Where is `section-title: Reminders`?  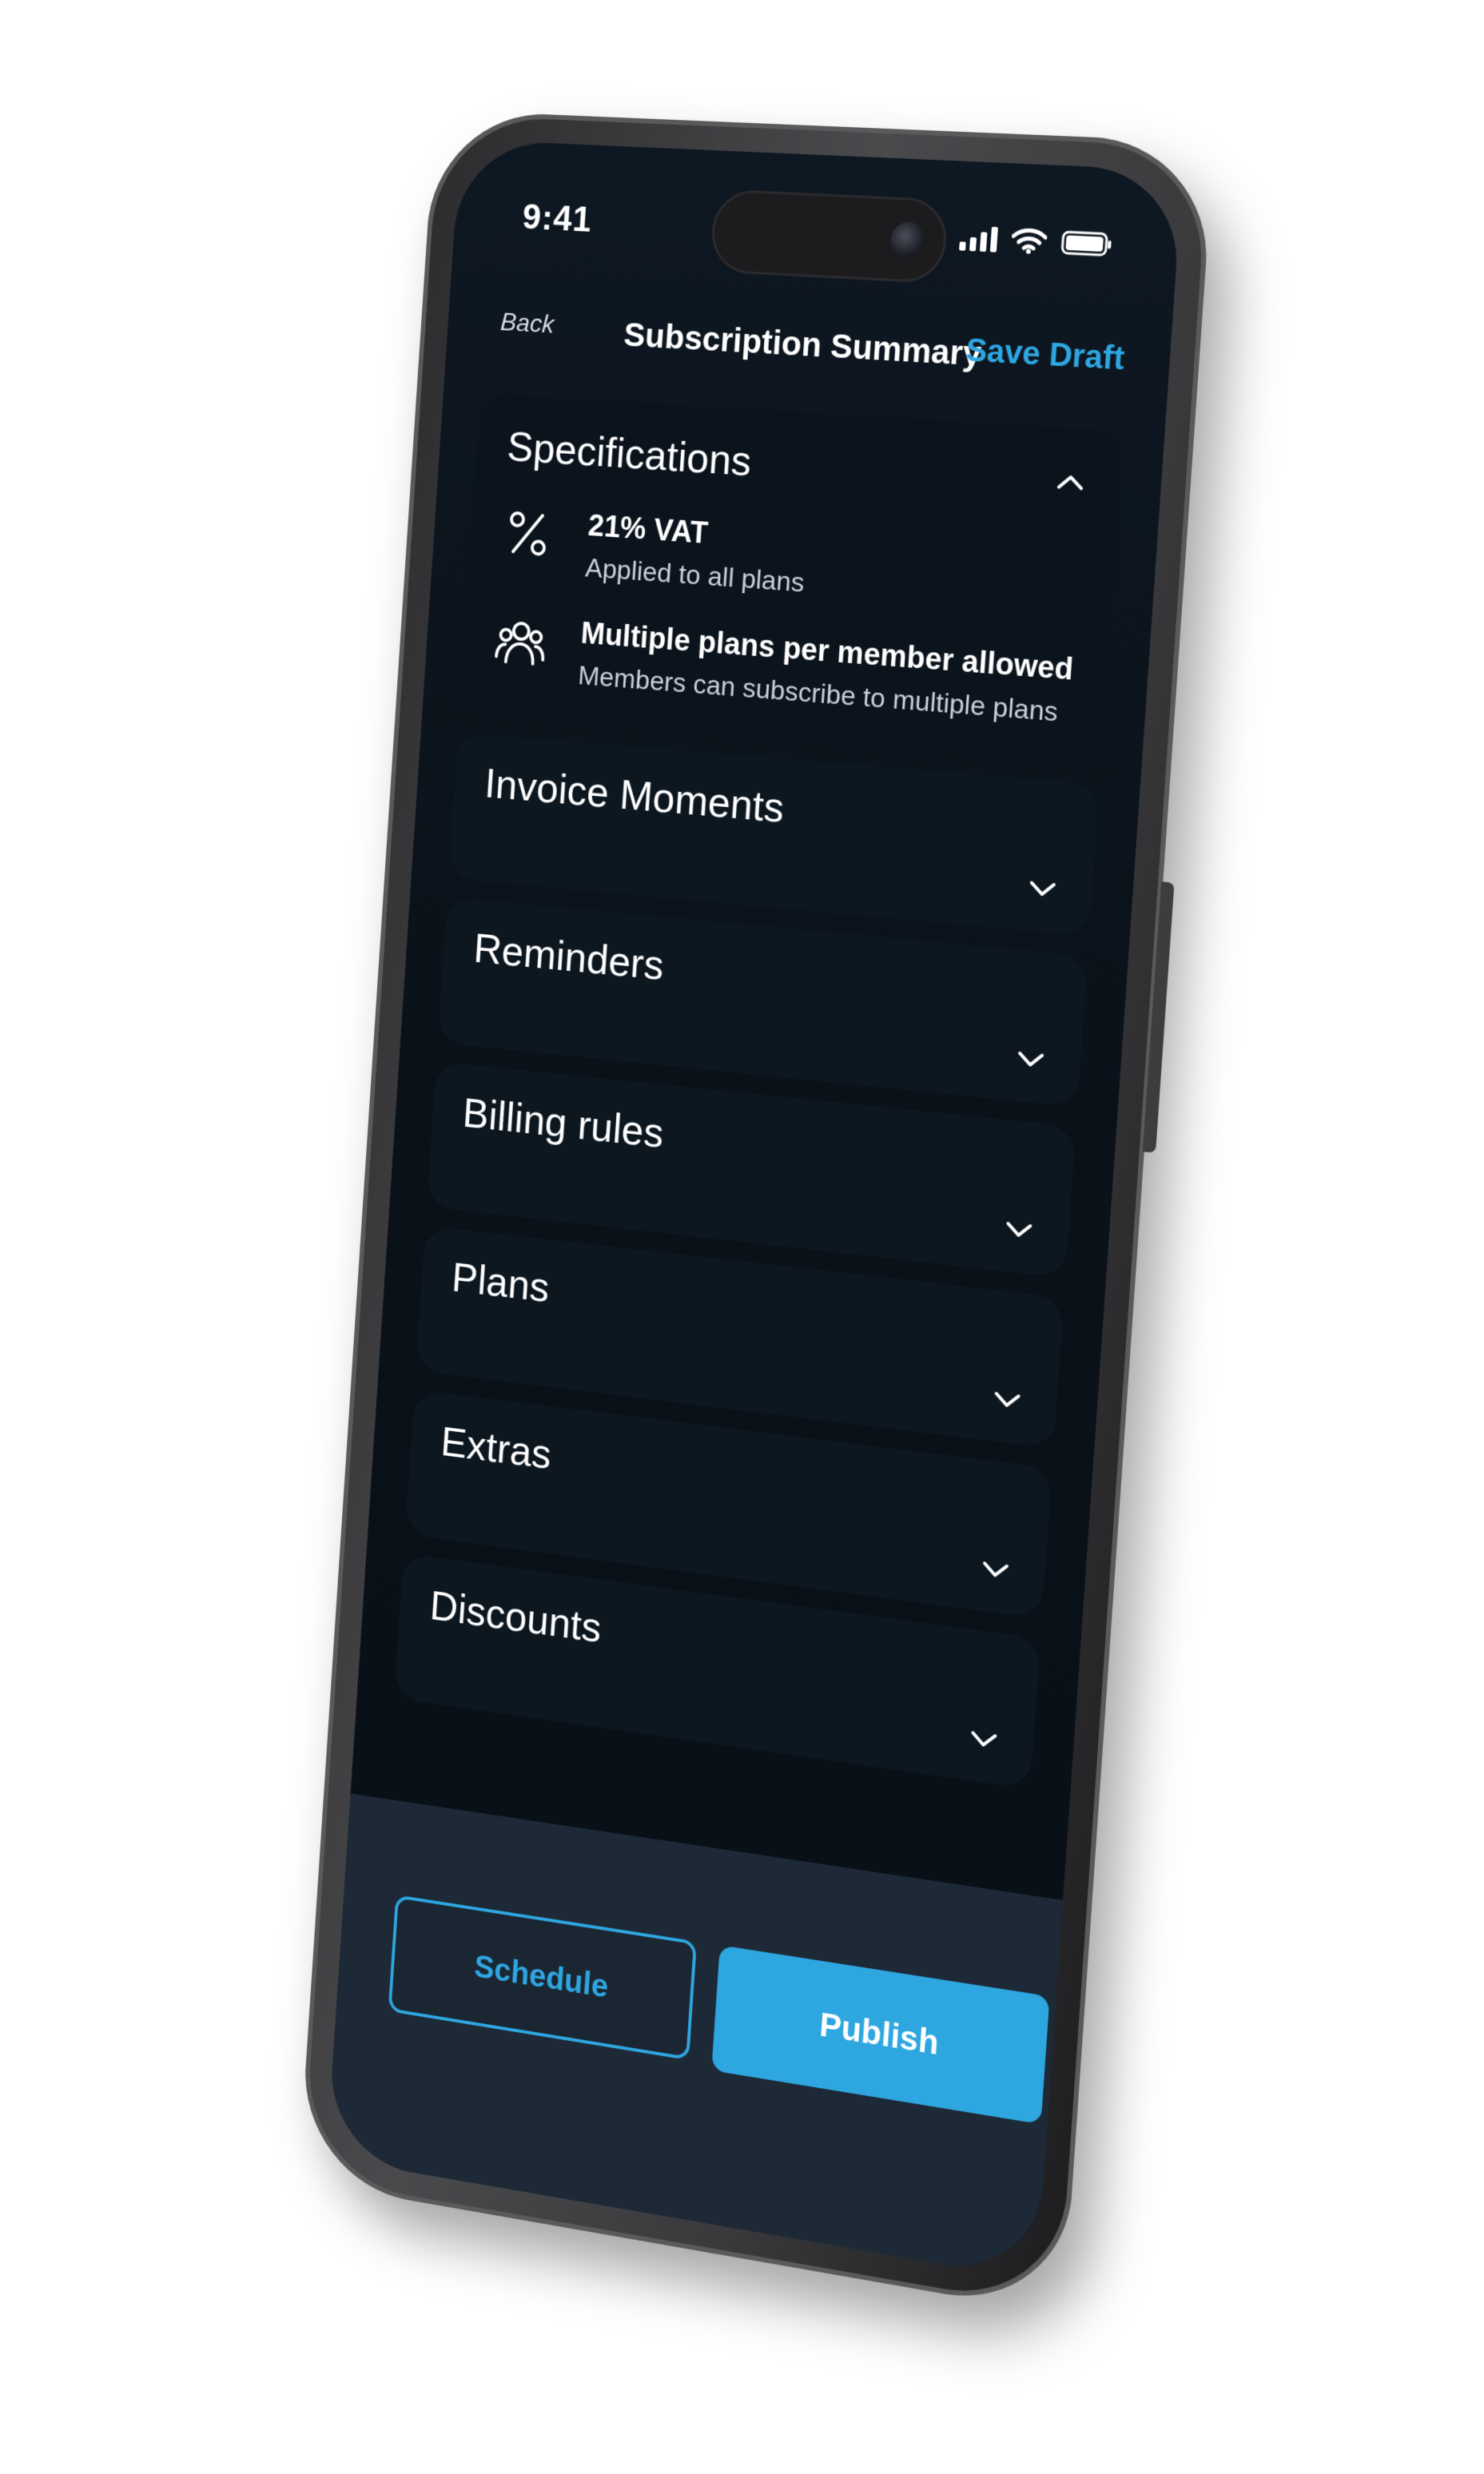
section-title: Reminders is located at coordinates (569, 957).